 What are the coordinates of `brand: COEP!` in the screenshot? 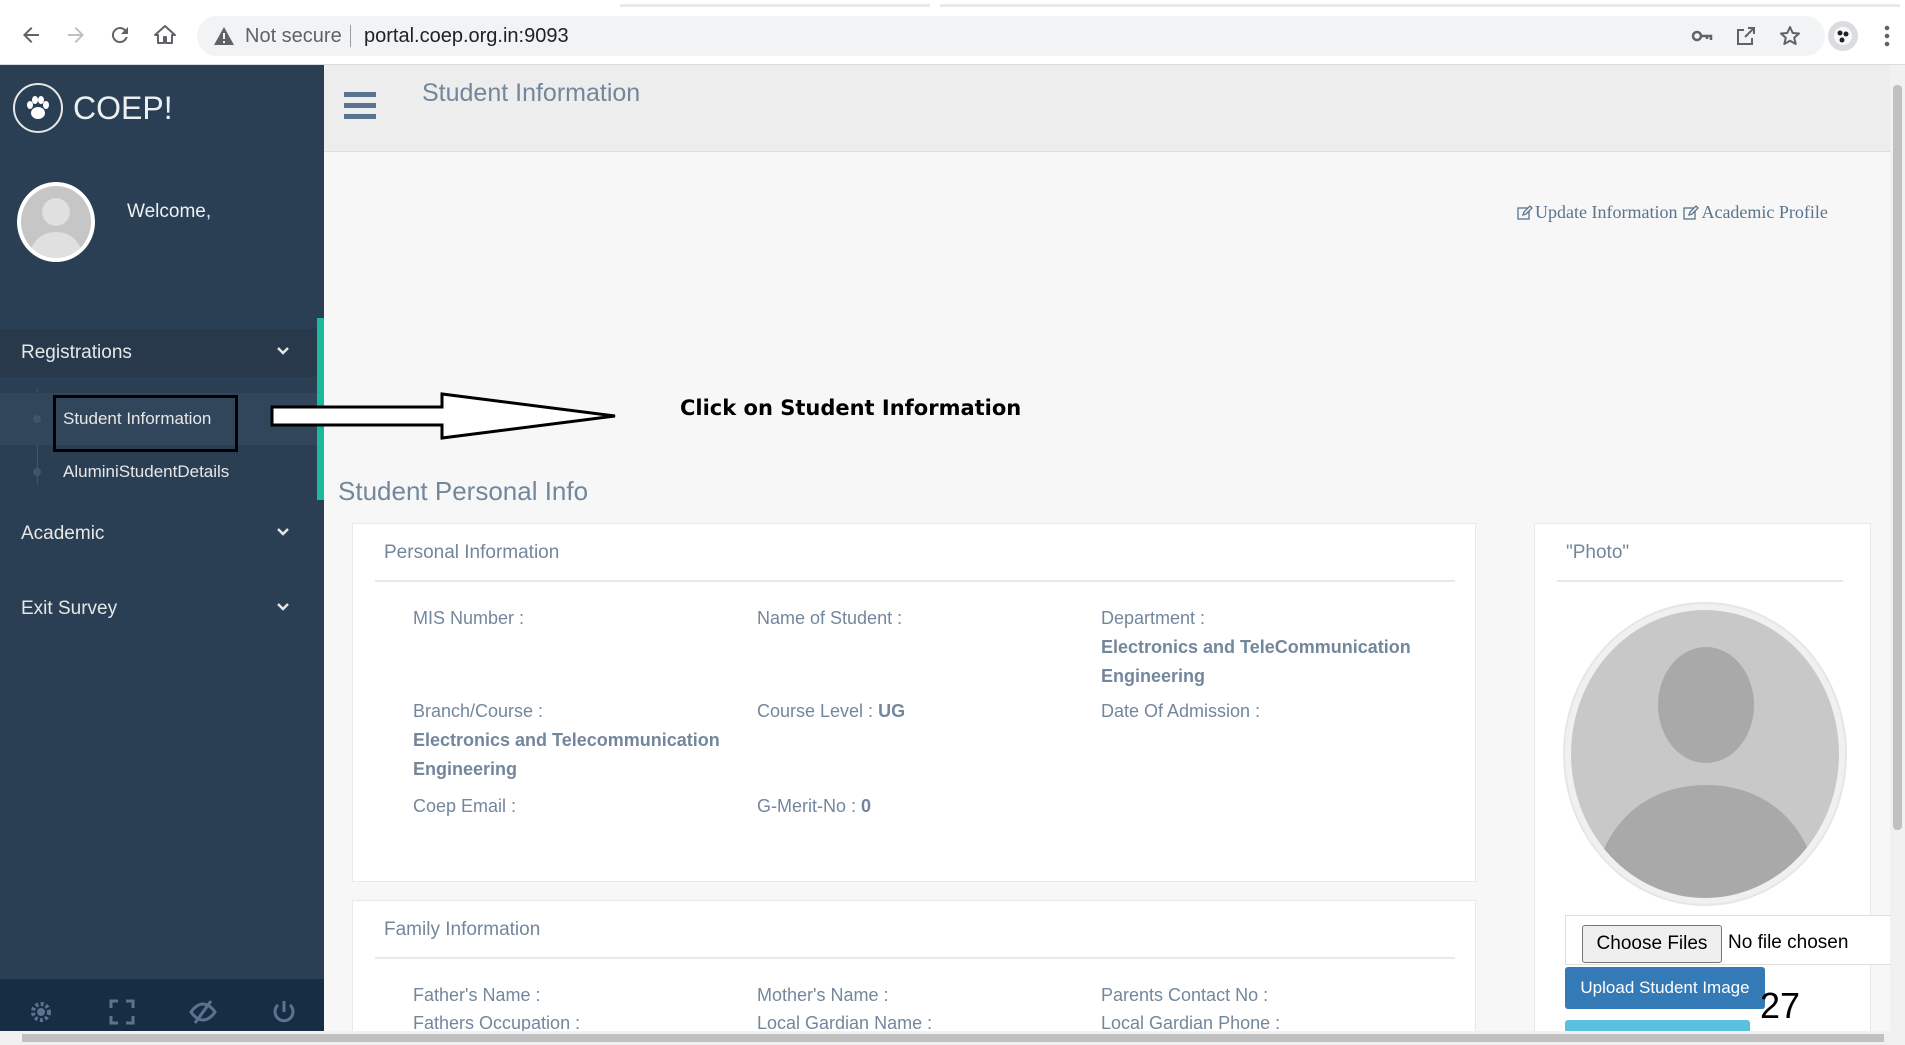 It's located at (93, 108).